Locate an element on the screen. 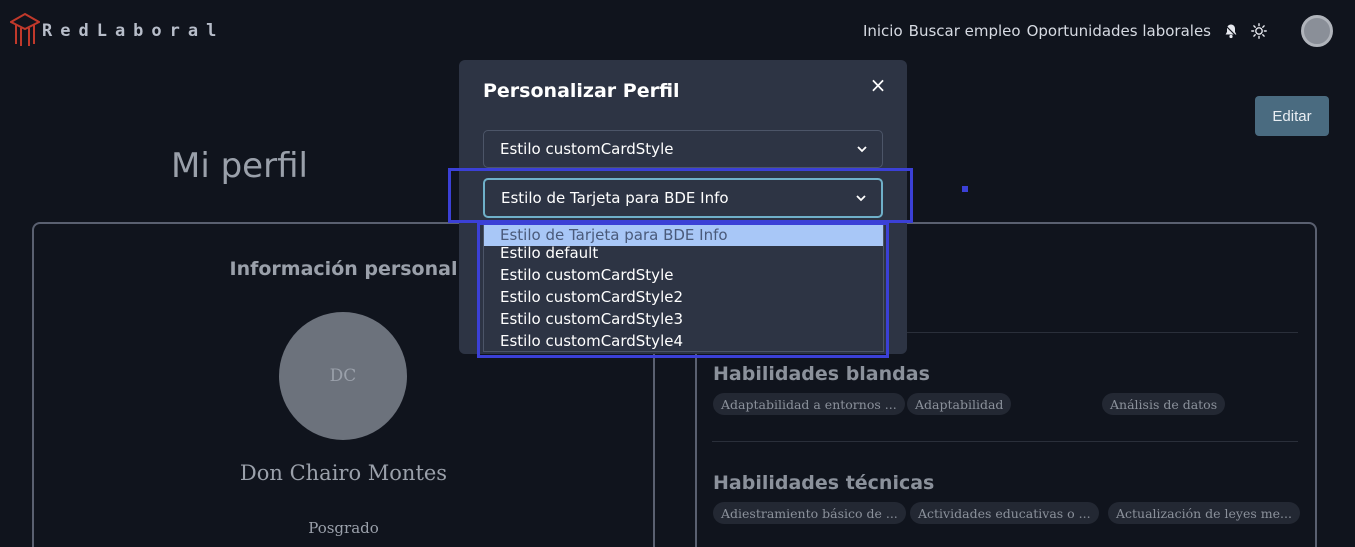  user-avatar is located at coordinates (1317, 31).